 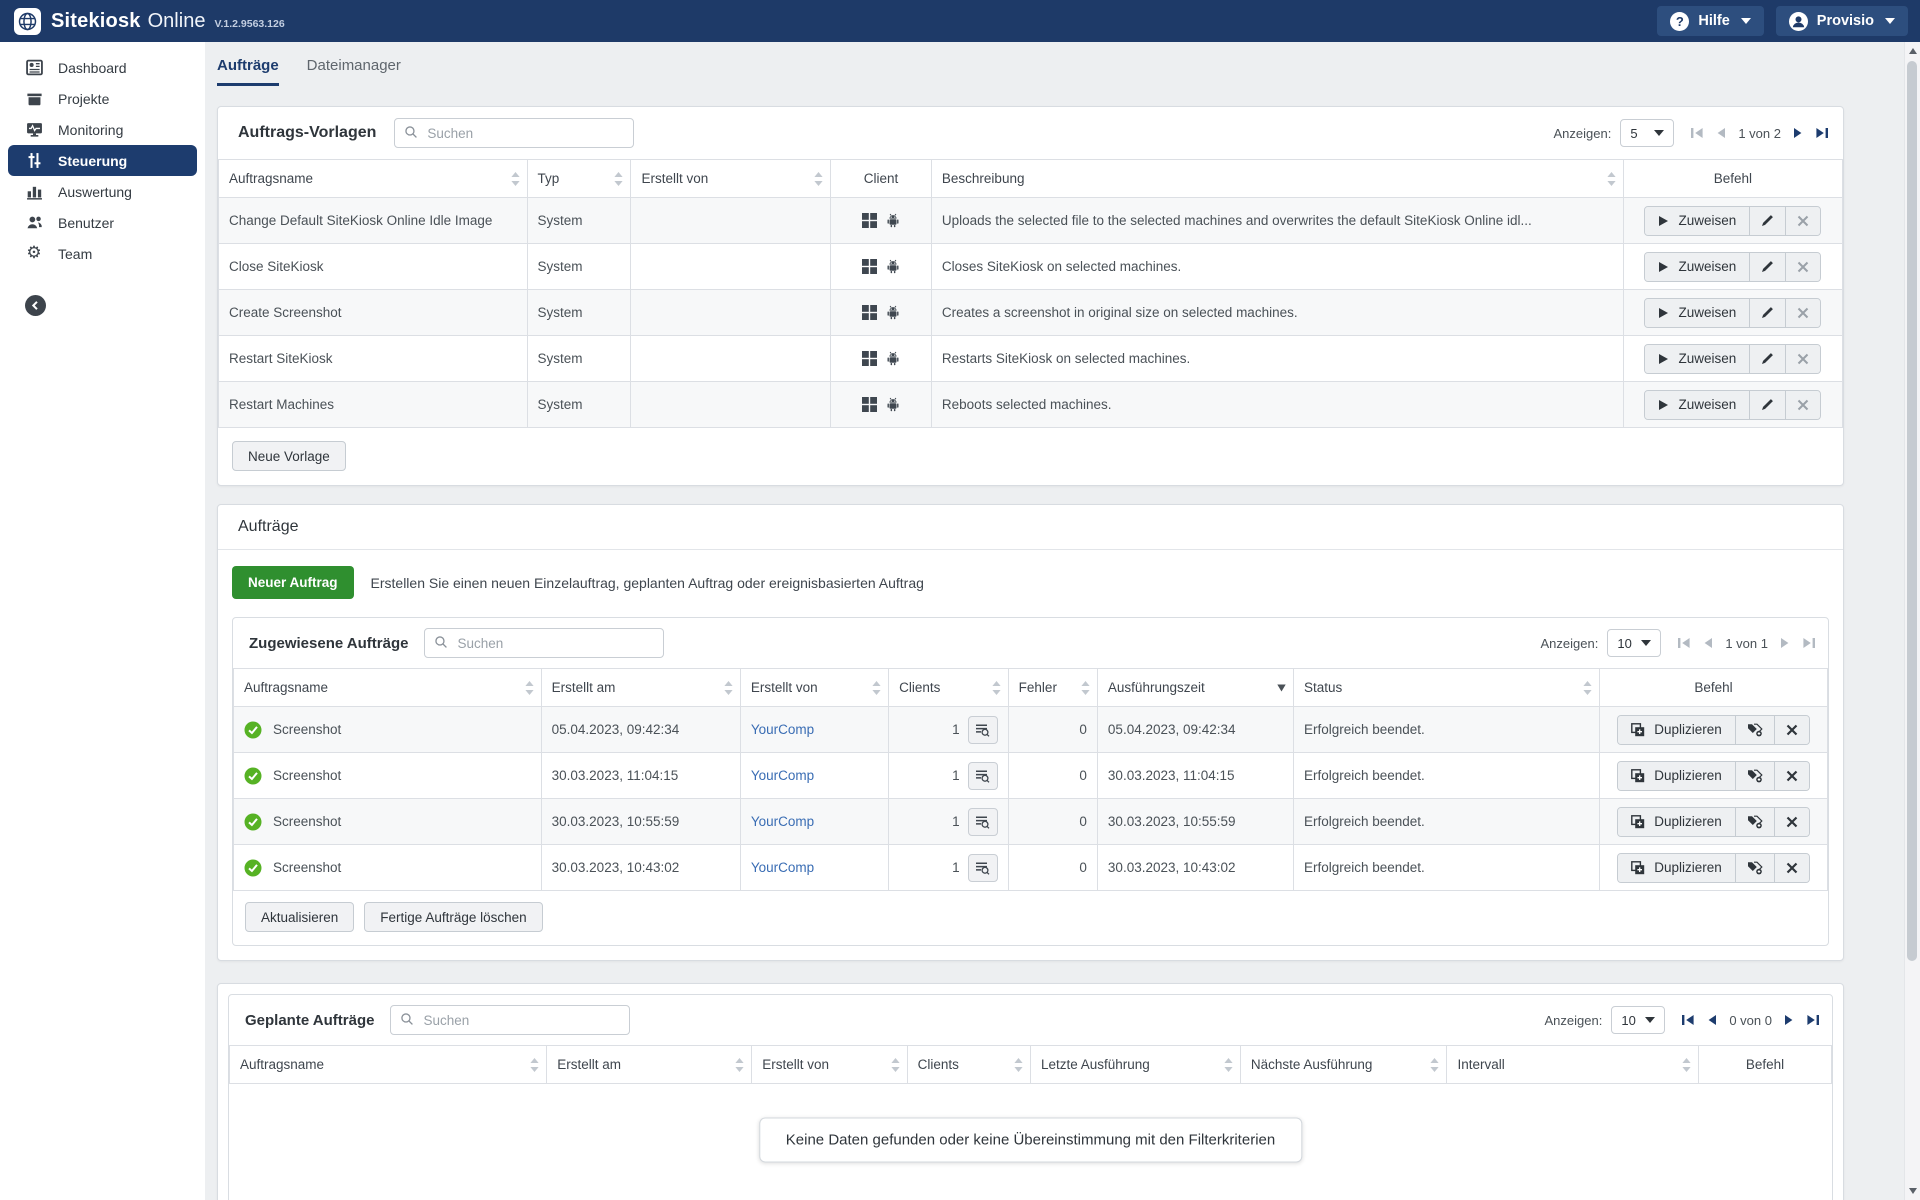 What do you see at coordinates (1634, 643) in the screenshot?
I see `assigned-page-size-select: 10` at bounding box center [1634, 643].